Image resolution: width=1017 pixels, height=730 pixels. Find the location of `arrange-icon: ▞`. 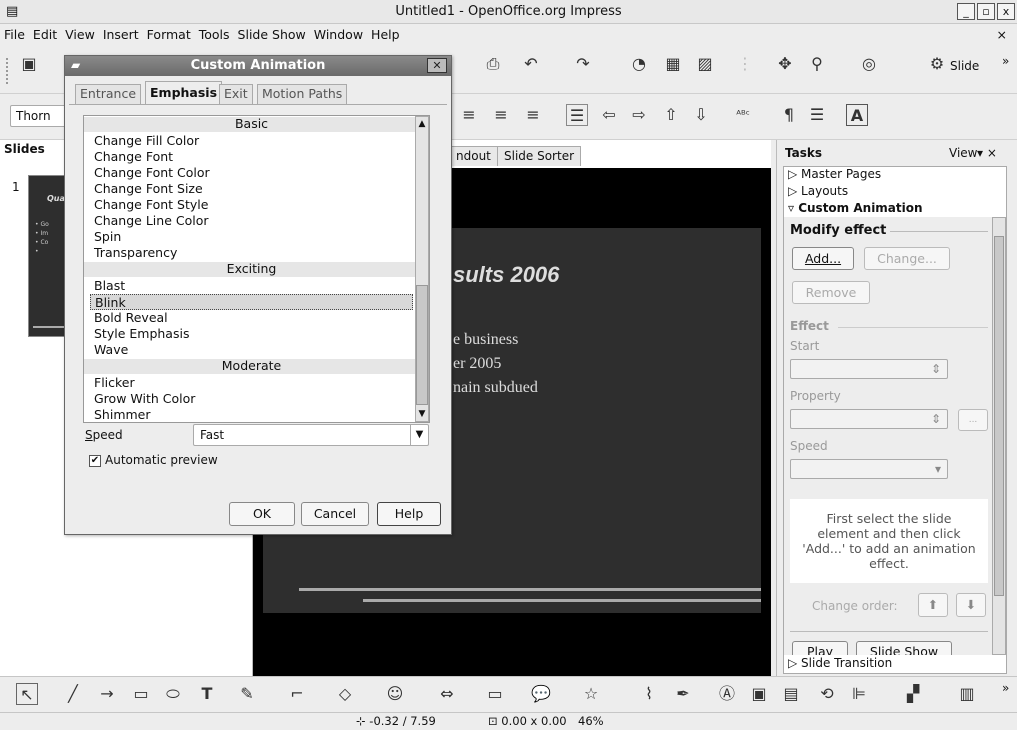

arrange-icon: ▞ is located at coordinates (913, 694).